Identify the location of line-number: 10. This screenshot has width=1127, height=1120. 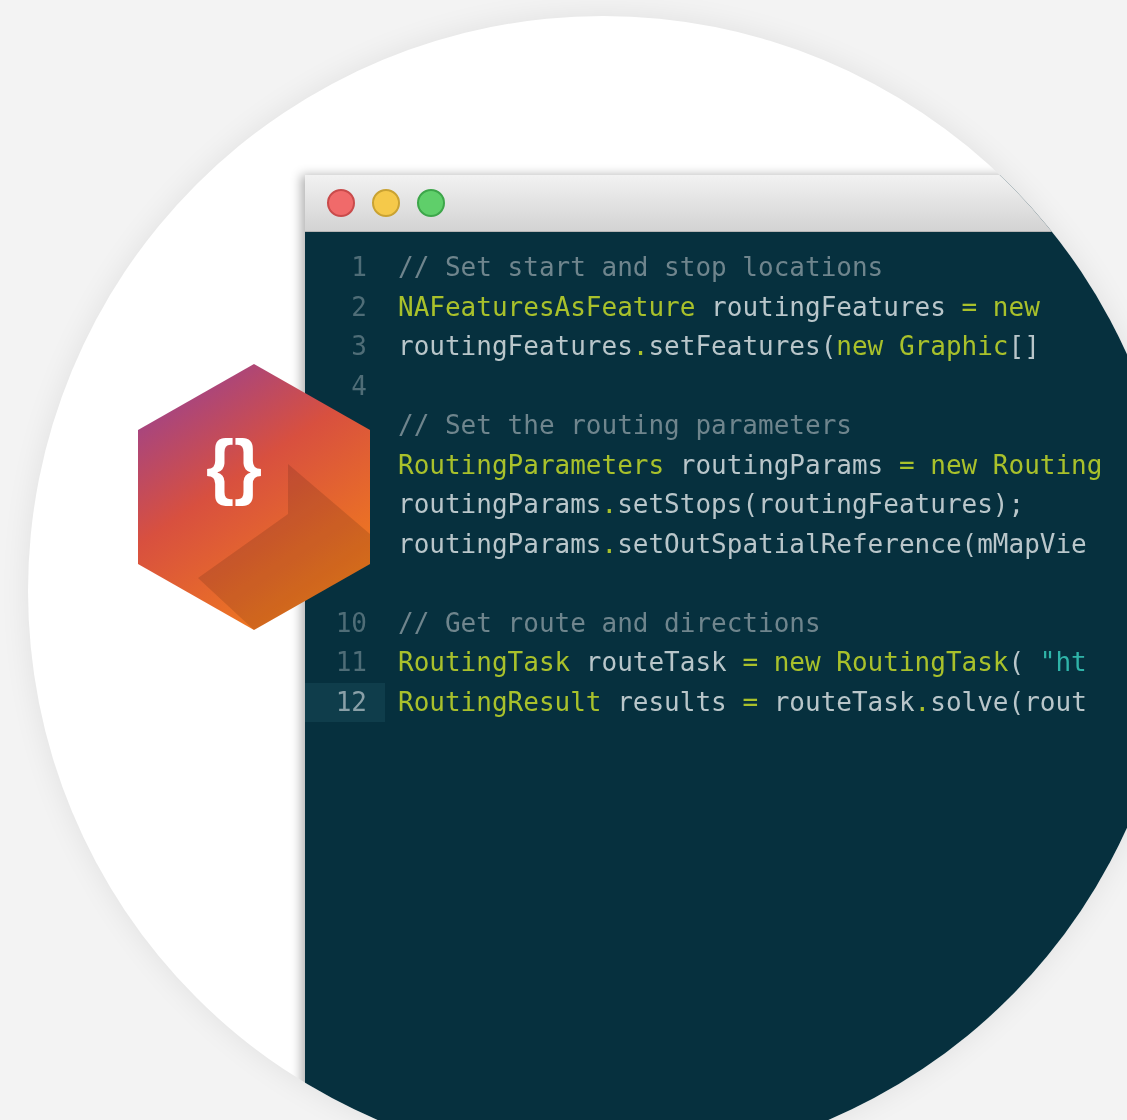
(351, 623).